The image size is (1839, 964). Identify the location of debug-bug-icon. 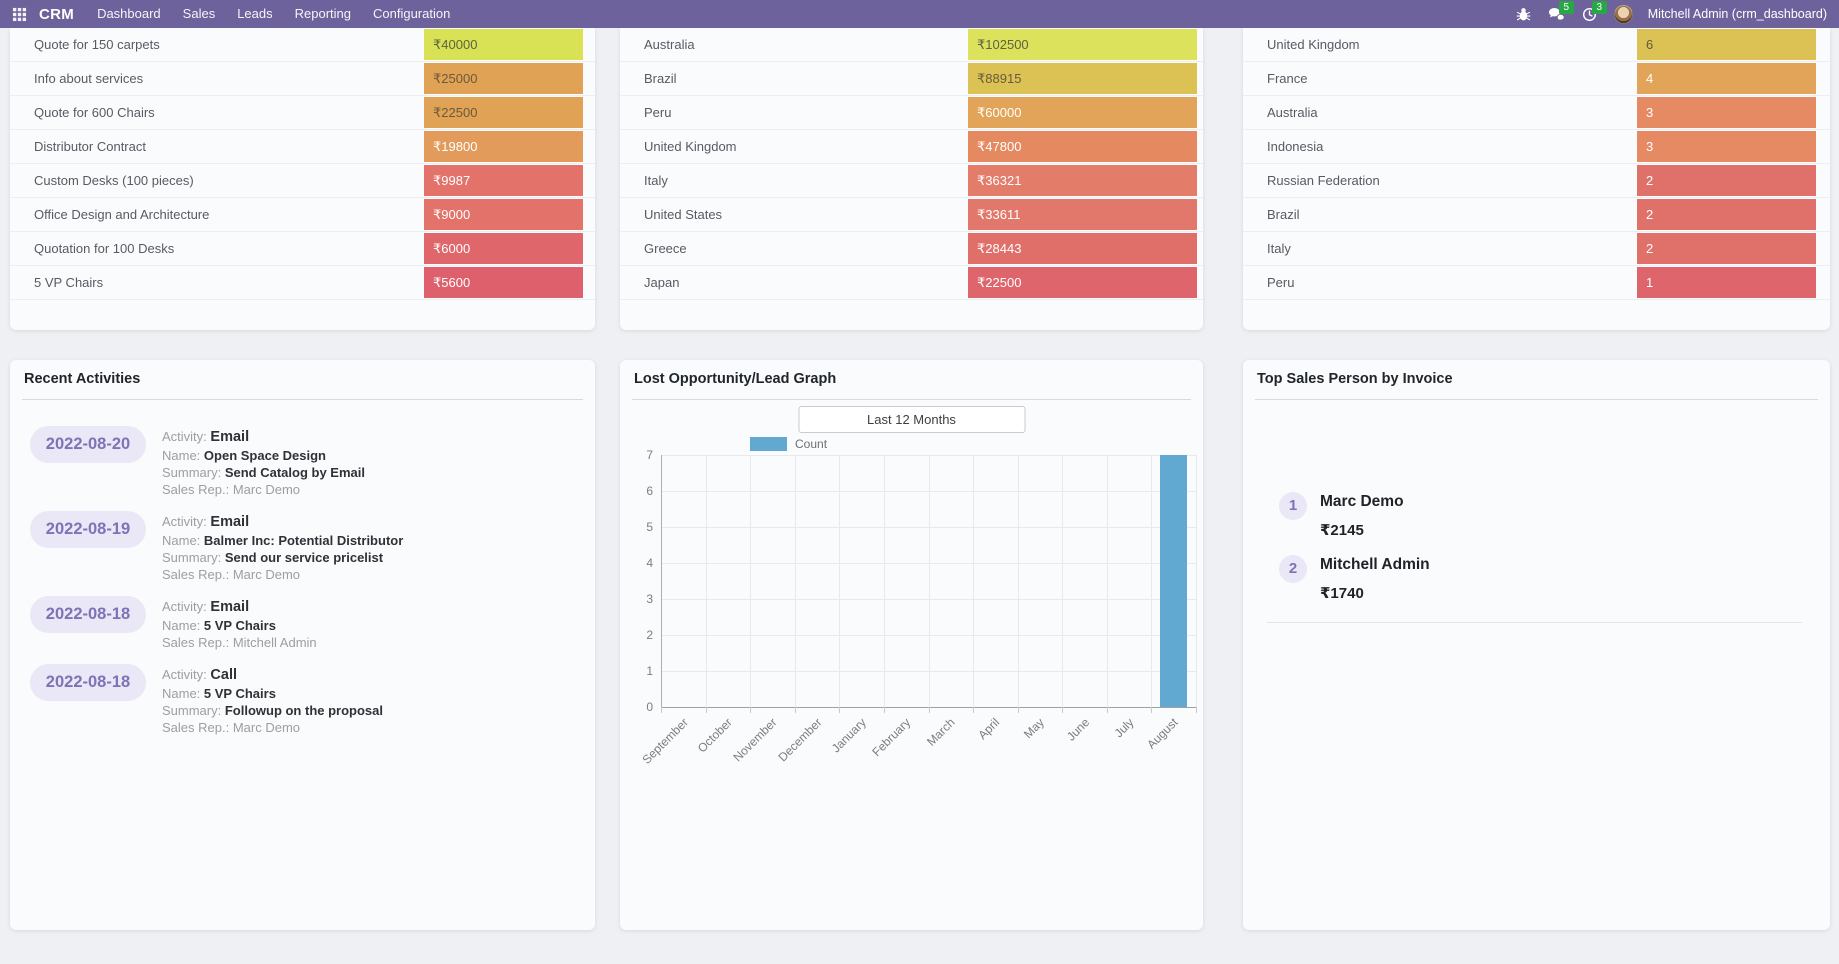
(1524, 14).